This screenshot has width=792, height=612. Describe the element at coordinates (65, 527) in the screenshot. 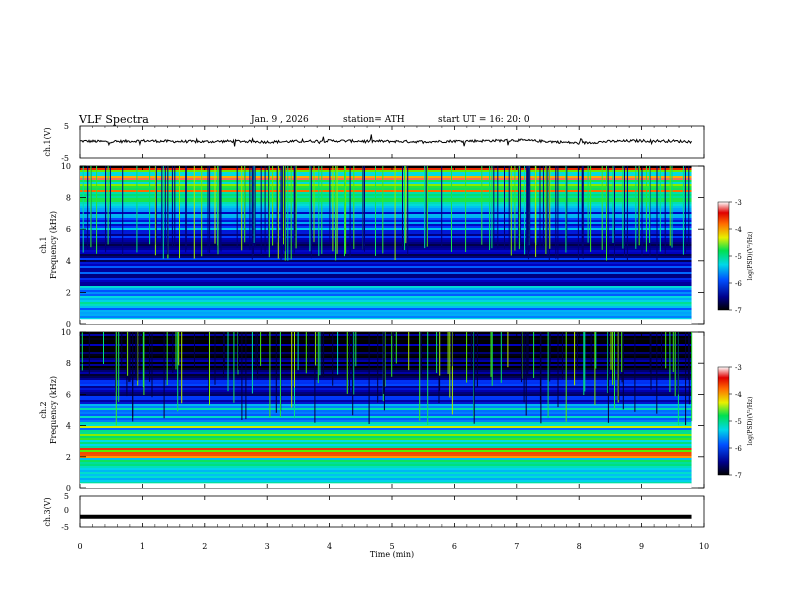

I see `ch3-ytick-bottom: -5` at that location.